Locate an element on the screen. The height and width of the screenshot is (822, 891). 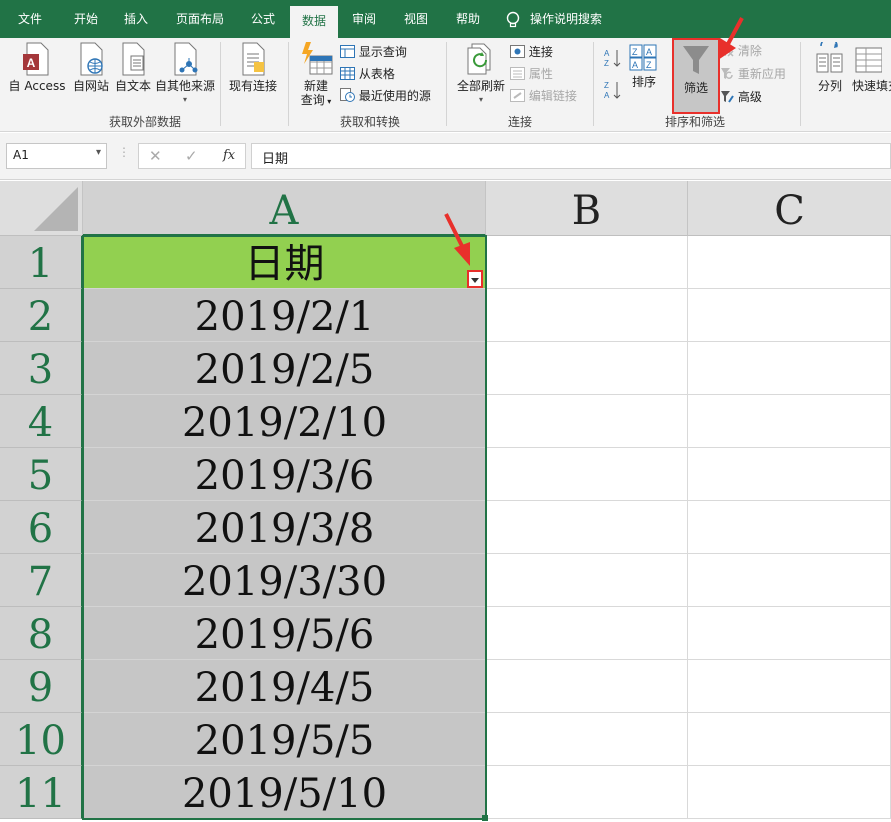
row-header: 3 is located at coordinates (41, 368).